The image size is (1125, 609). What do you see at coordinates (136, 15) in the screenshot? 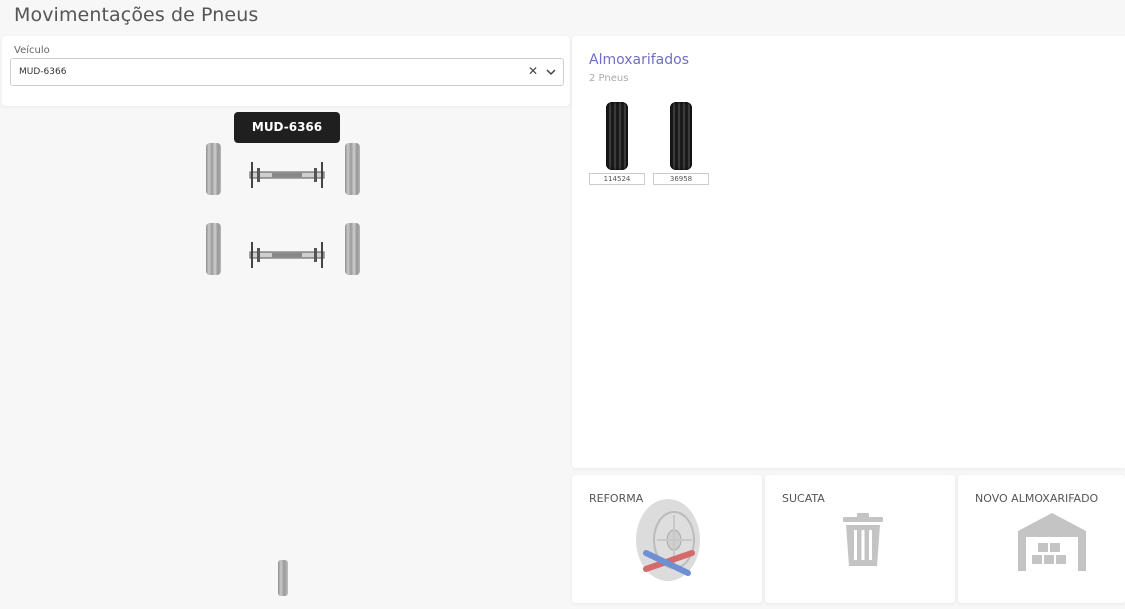
I see `page-title: Movimentações de Pneus` at bounding box center [136, 15].